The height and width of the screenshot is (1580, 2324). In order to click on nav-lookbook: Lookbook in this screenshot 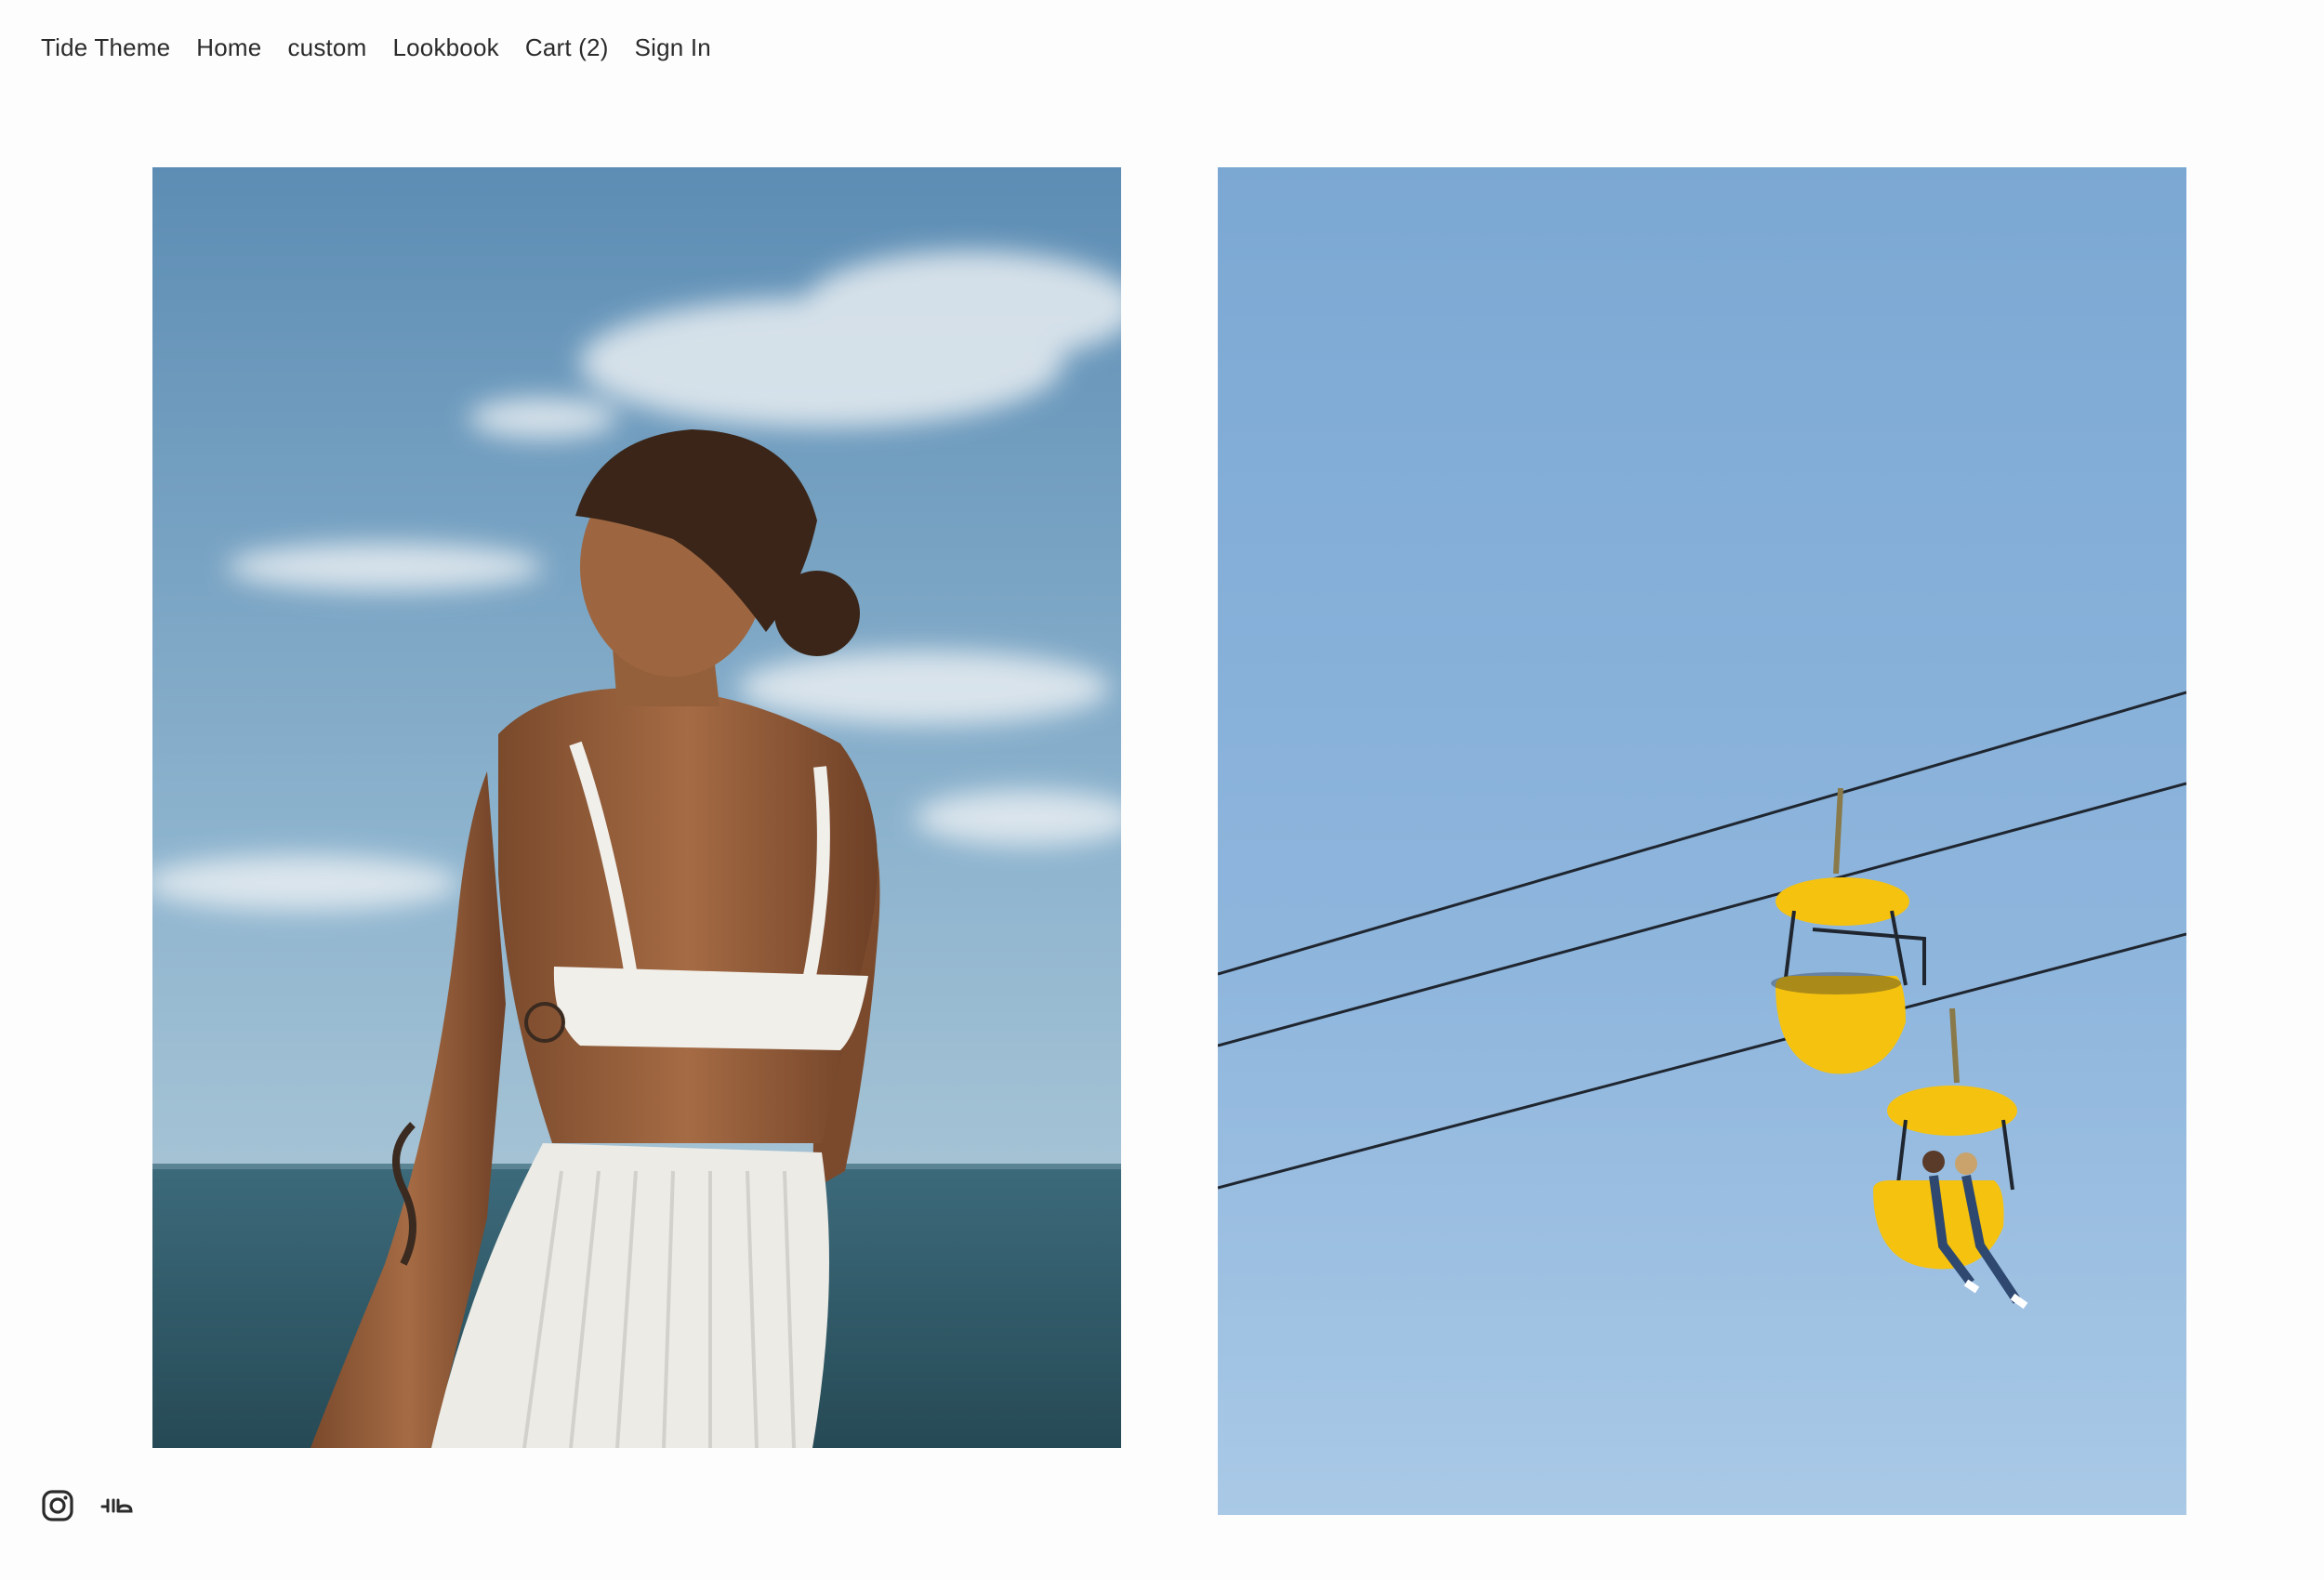, I will do `click(445, 47)`.